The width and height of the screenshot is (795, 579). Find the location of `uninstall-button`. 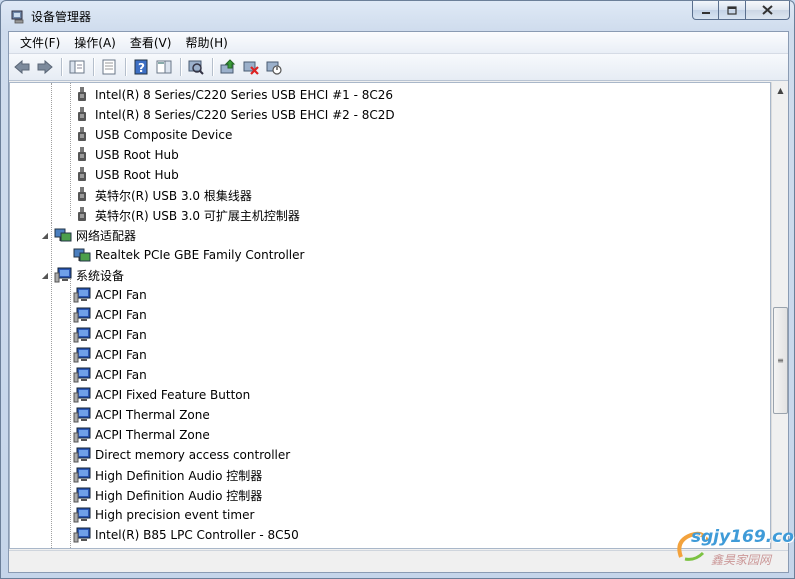

uninstall-button is located at coordinates (251, 67).